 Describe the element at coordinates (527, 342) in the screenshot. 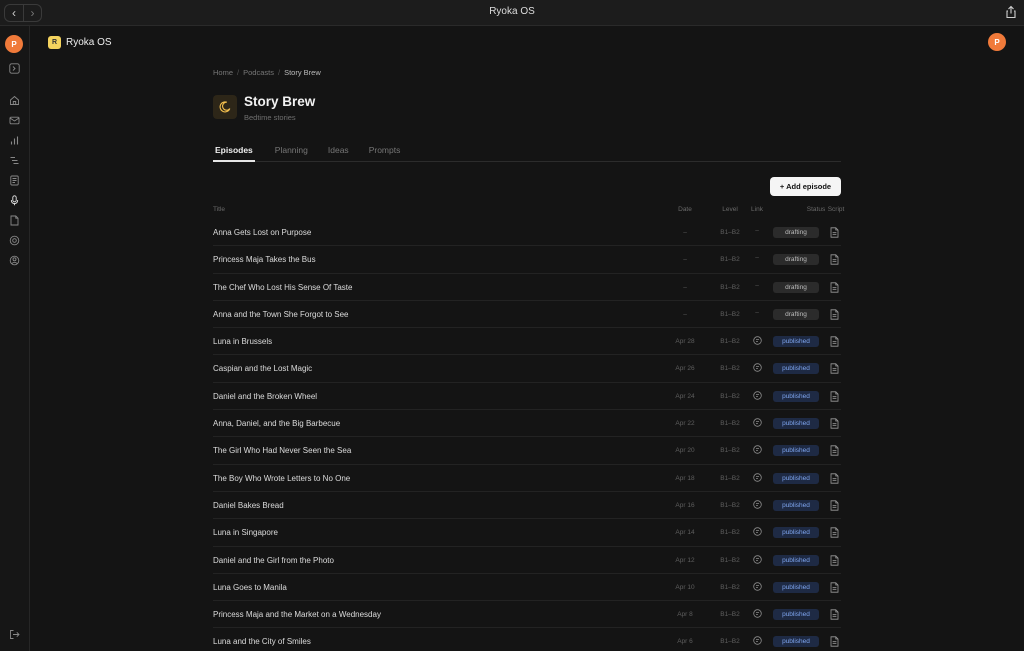

I see `table-row: Luna in Brussels Apr 28 B1–B2 published` at that location.